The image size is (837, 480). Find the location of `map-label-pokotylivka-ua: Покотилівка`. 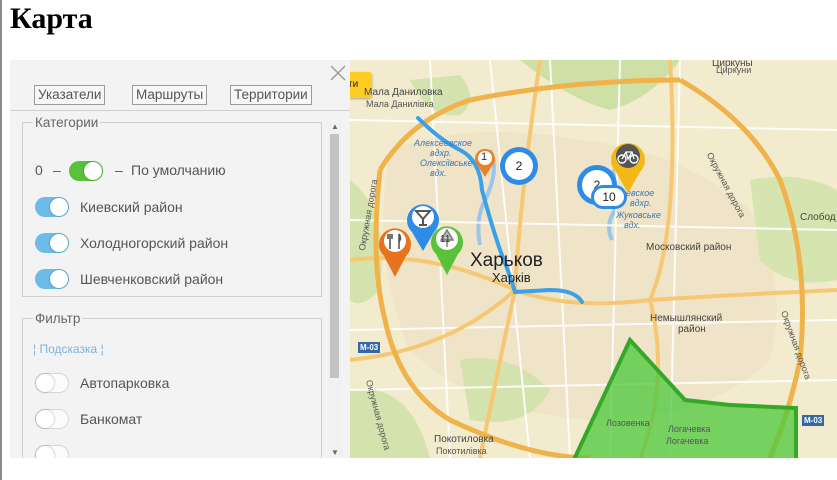

map-label-pokotylivka-ua: Покотилівка is located at coordinates (461, 451).